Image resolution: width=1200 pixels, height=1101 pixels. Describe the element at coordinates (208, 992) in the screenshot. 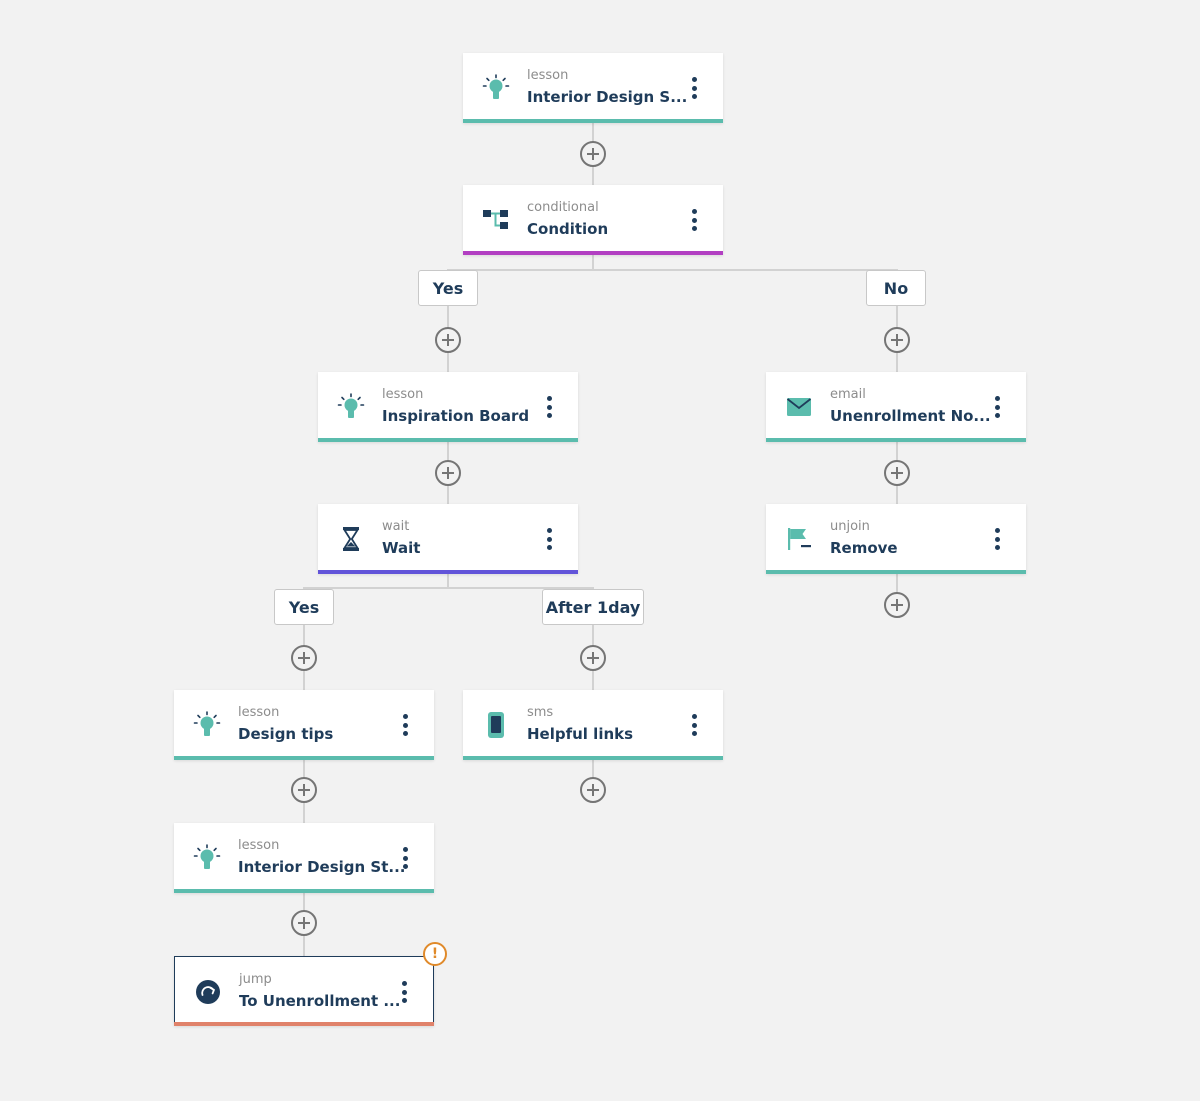

I see `jump-arrow-icon` at that location.